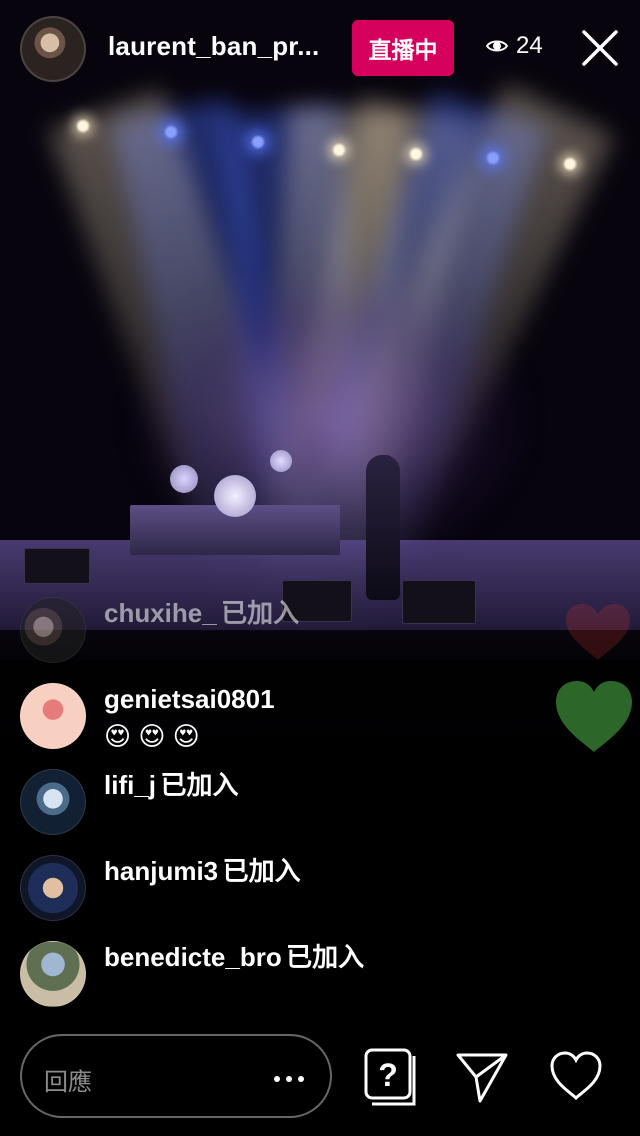 This screenshot has width=640, height=1136. I want to click on comment-username: lifi_j, so click(130, 785).